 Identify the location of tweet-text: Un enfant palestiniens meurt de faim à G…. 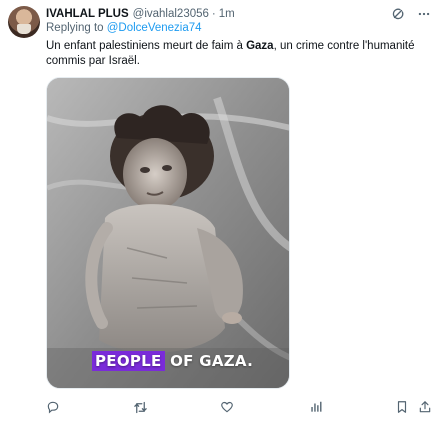
(235, 54).